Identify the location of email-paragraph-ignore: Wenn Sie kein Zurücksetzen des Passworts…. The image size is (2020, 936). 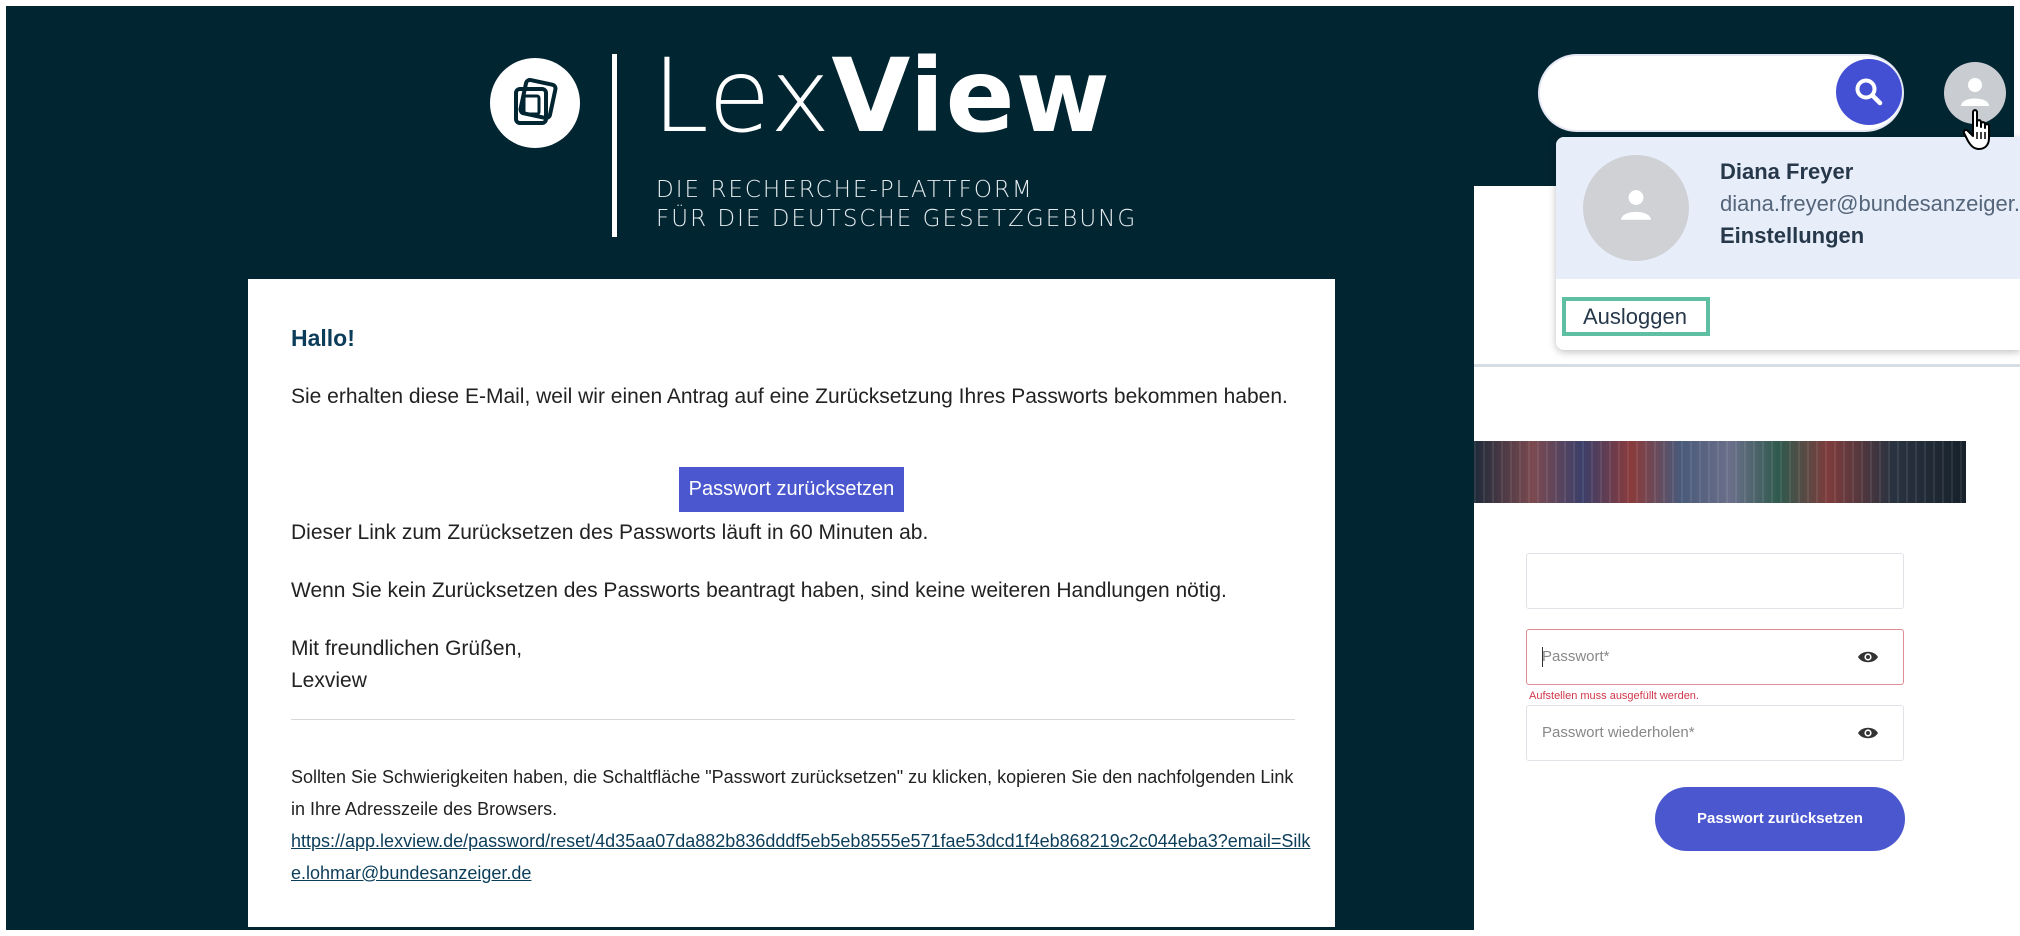
(759, 590).